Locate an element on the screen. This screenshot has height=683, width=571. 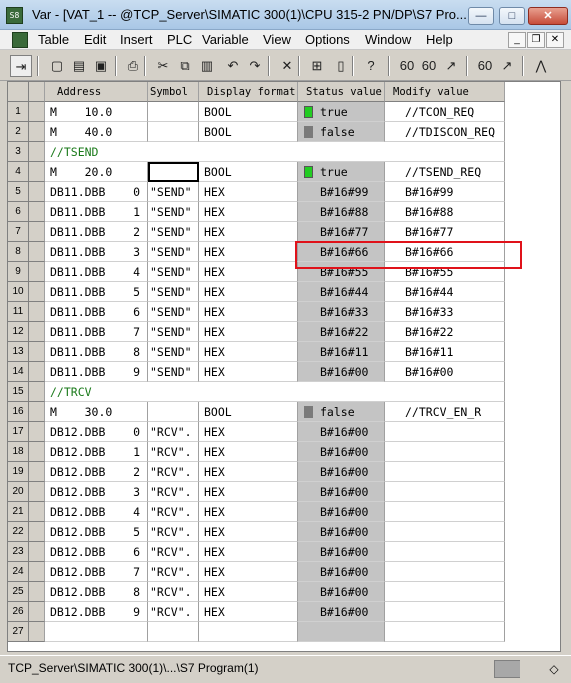
table-row: 9 DB11.DBB 4 "SEND" HEX B#16#55 B#16#55 is located at coordinates (284, 272).